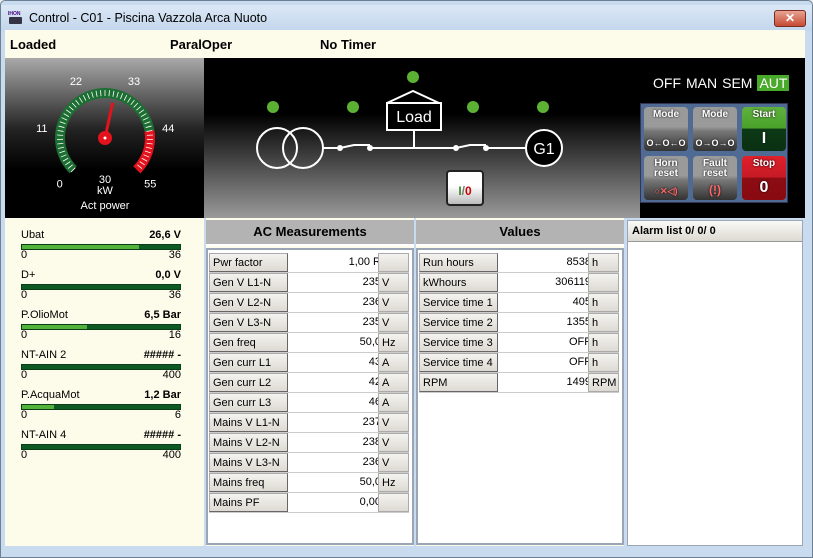 Image resolution: width=813 pixels, height=558 pixels. I want to click on analog-name: NT-AIN 2, so click(44, 355).